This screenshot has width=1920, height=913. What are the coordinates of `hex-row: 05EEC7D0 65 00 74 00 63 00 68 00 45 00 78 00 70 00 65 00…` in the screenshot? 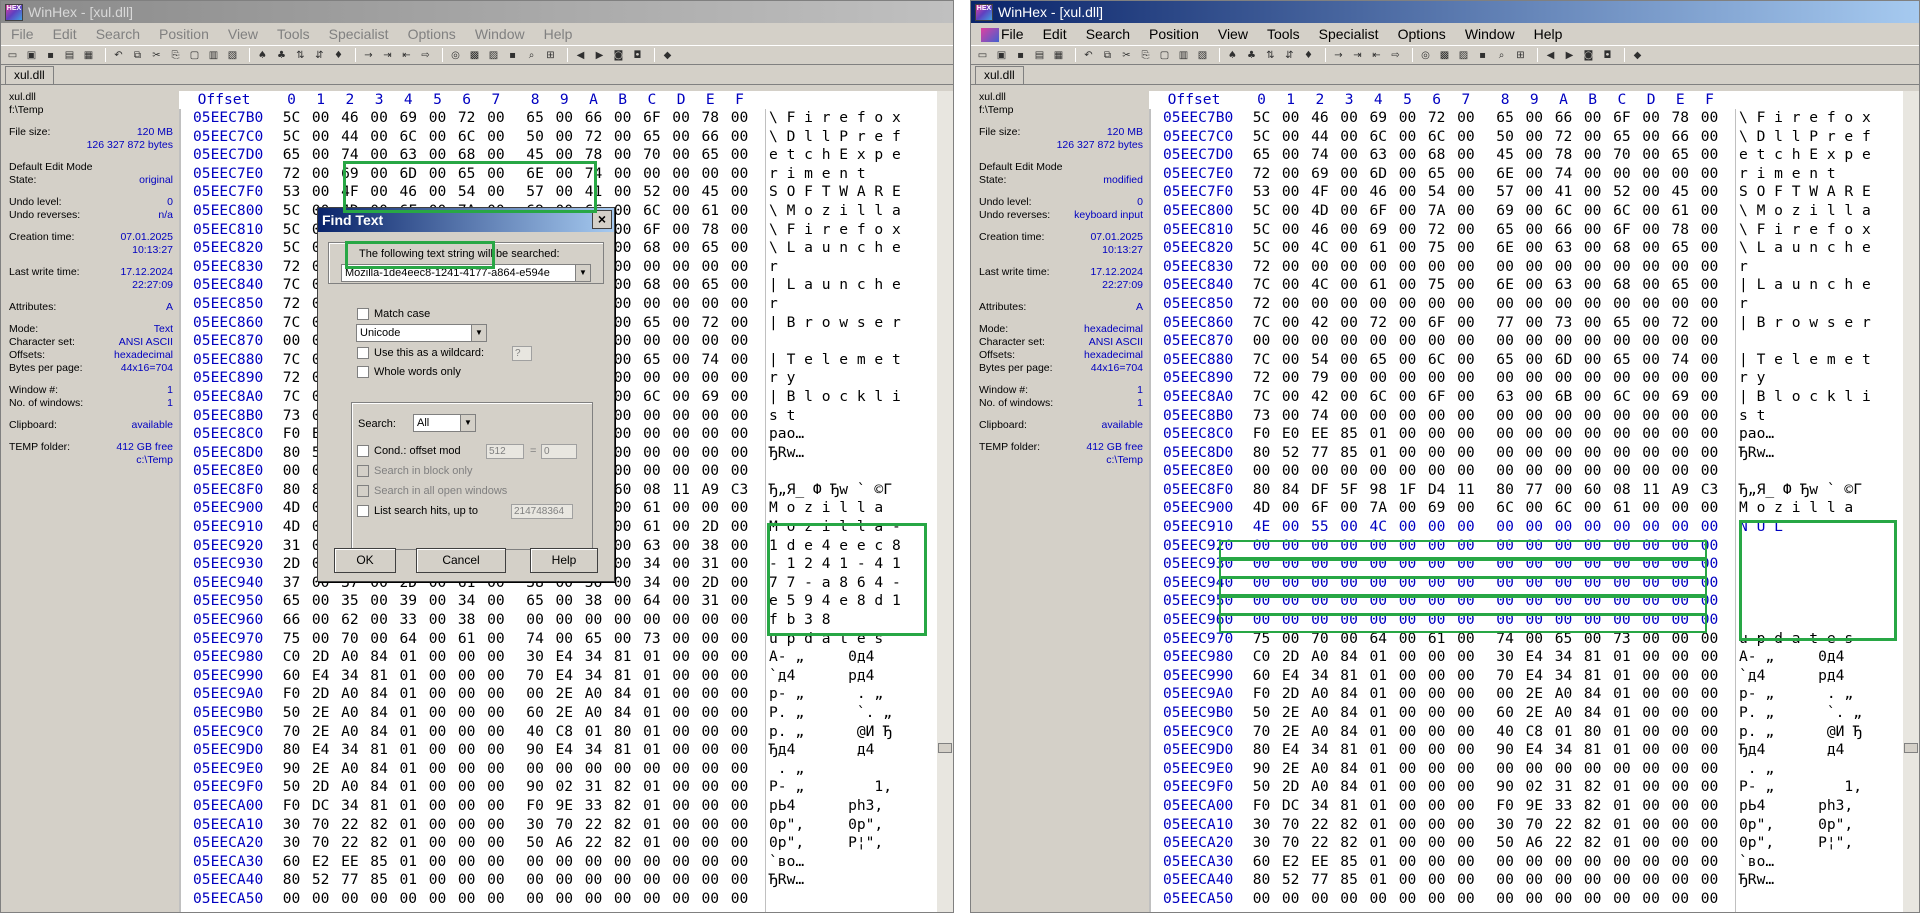 It's located at (558, 155).